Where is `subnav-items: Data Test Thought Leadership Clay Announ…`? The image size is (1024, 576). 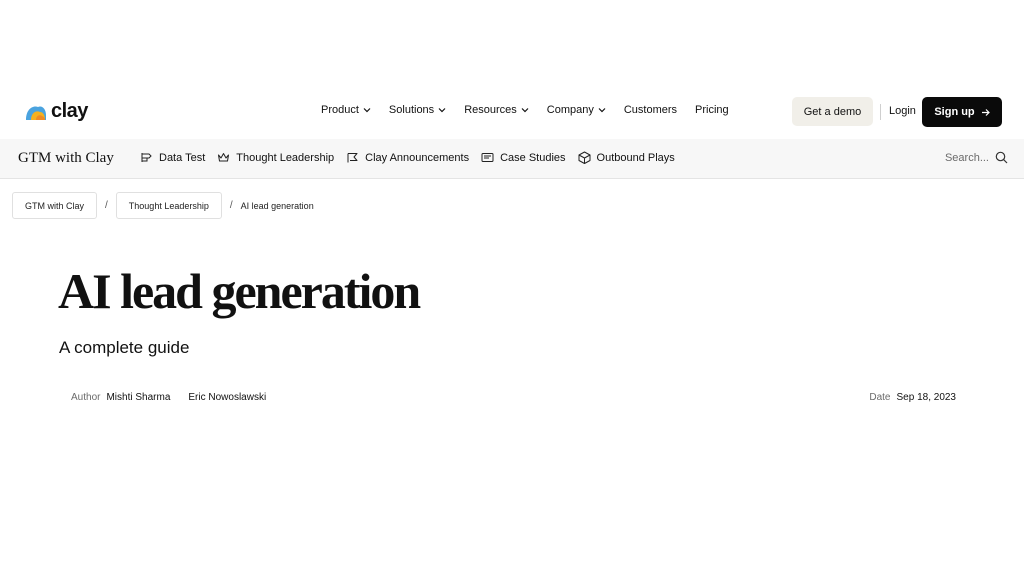
subnav-items: Data Test Thought Leadership Clay Announ… is located at coordinates (407, 157).